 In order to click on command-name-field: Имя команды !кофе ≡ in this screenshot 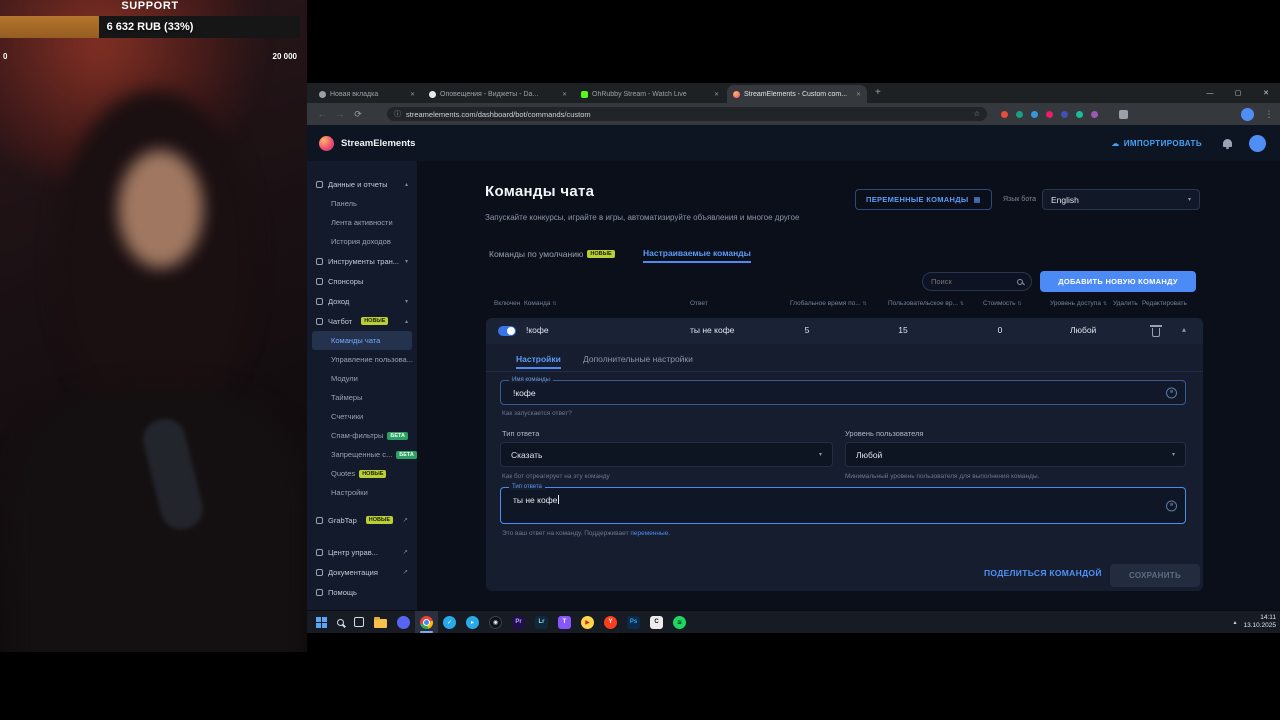, I will do `click(843, 391)`.